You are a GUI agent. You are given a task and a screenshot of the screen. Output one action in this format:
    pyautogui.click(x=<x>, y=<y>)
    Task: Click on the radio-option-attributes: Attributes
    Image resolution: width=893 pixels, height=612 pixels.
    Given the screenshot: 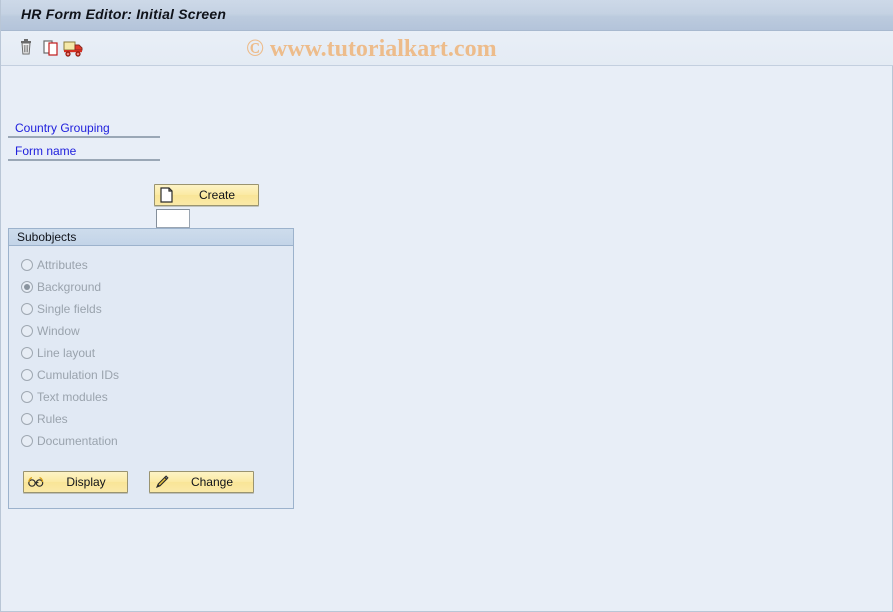 What is the action you would take?
    pyautogui.click(x=54, y=265)
    